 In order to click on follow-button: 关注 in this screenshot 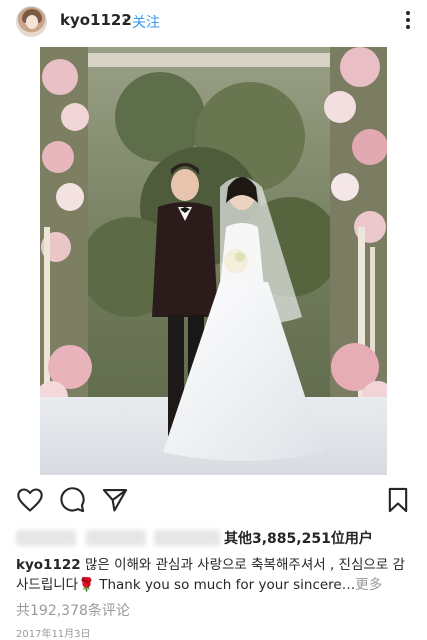, I will do `click(146, 22)`.